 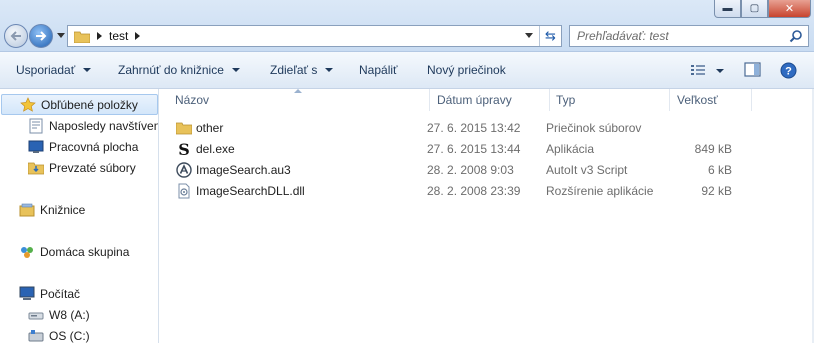 I want to click on back-button, so click(x=16, y=36).